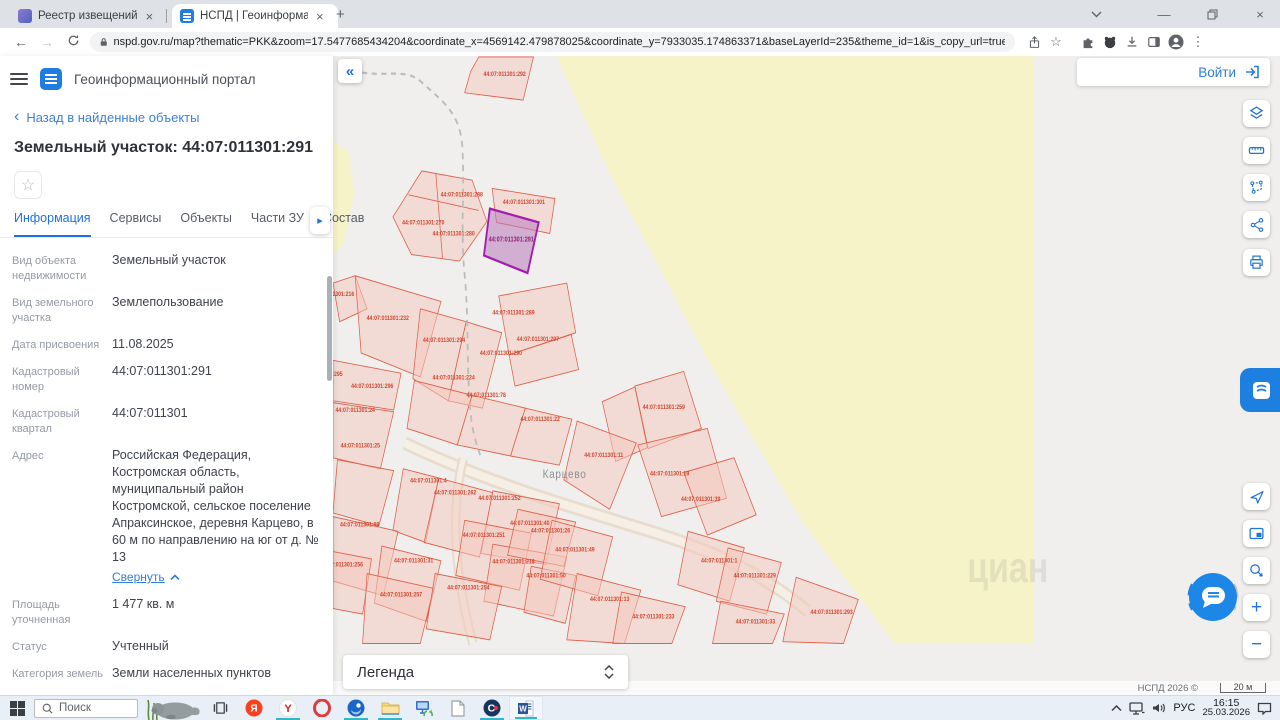 The image size is (1280, 720). I want to click on parcel-label: 44:07:011301:11, so click(604, 455).